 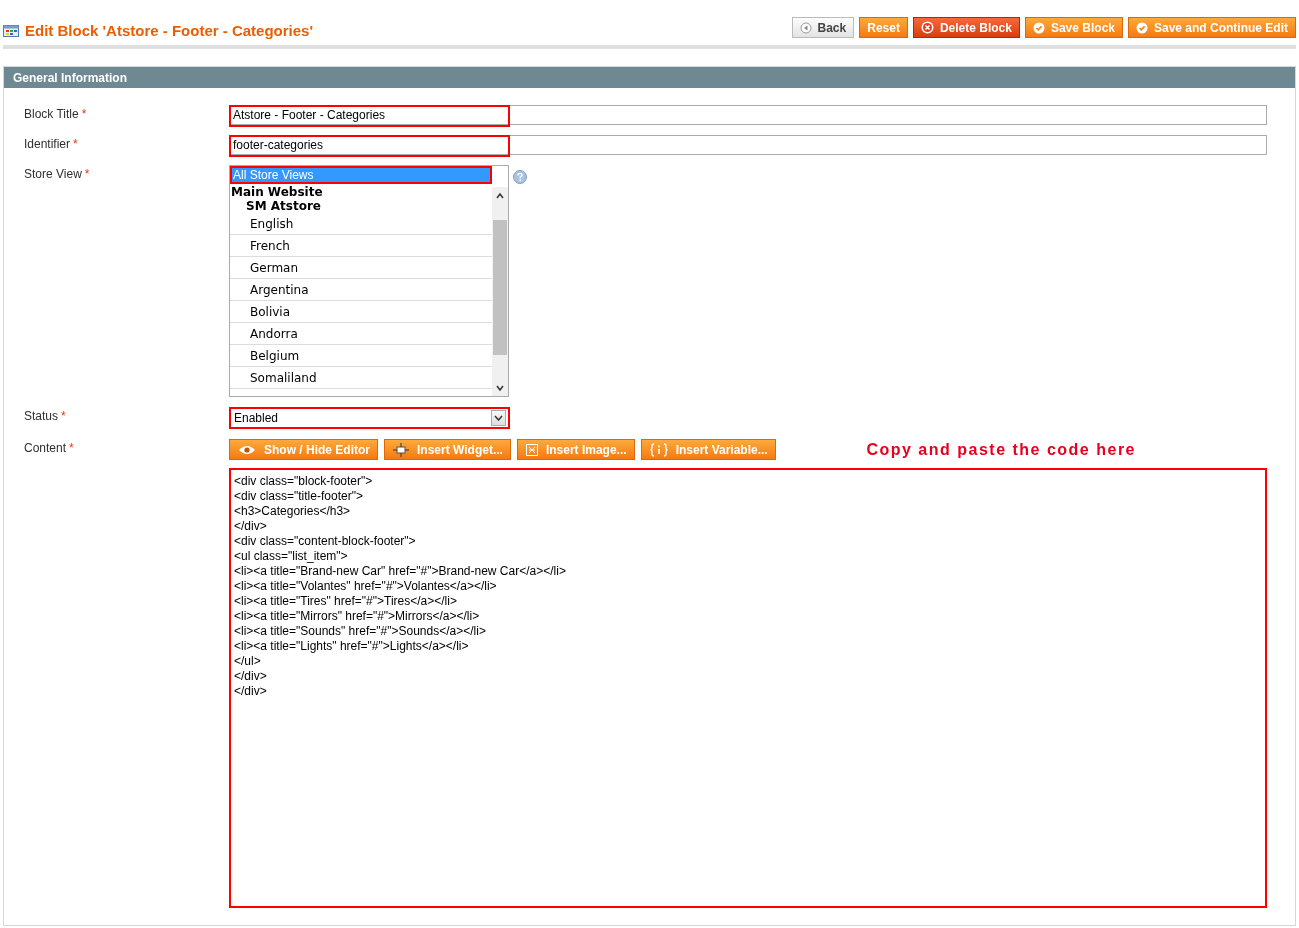 What do you see at coordinates (361, 378) in the screenshot?
I see `list-option: Somaliland` at bounding box center [361, 378].